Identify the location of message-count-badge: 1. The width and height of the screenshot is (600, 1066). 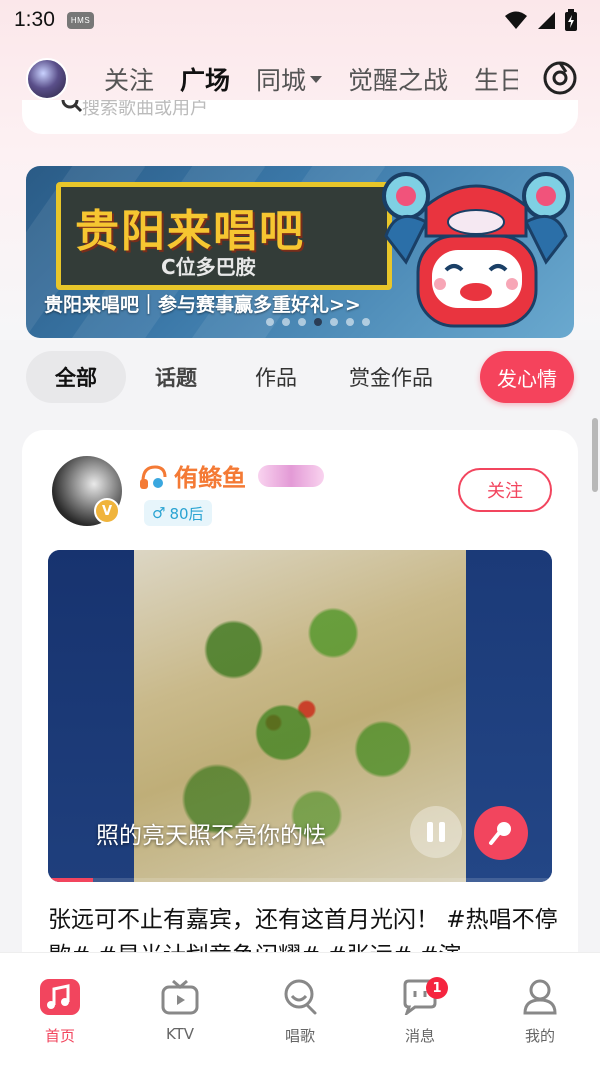
(437, 988).